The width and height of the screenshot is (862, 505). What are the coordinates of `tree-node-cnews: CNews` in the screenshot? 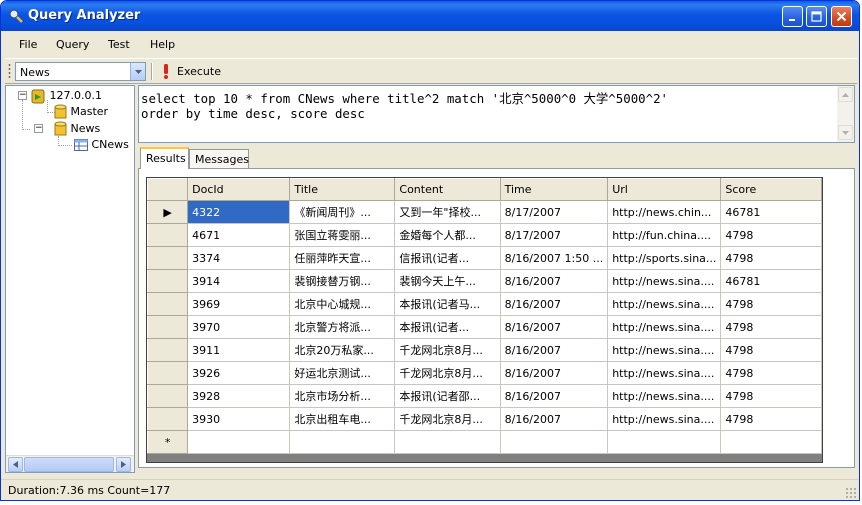 It's located at (101, 144).